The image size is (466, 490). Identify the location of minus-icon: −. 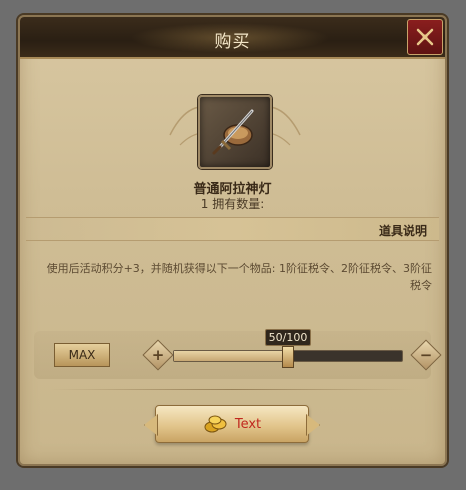
(426, 354).